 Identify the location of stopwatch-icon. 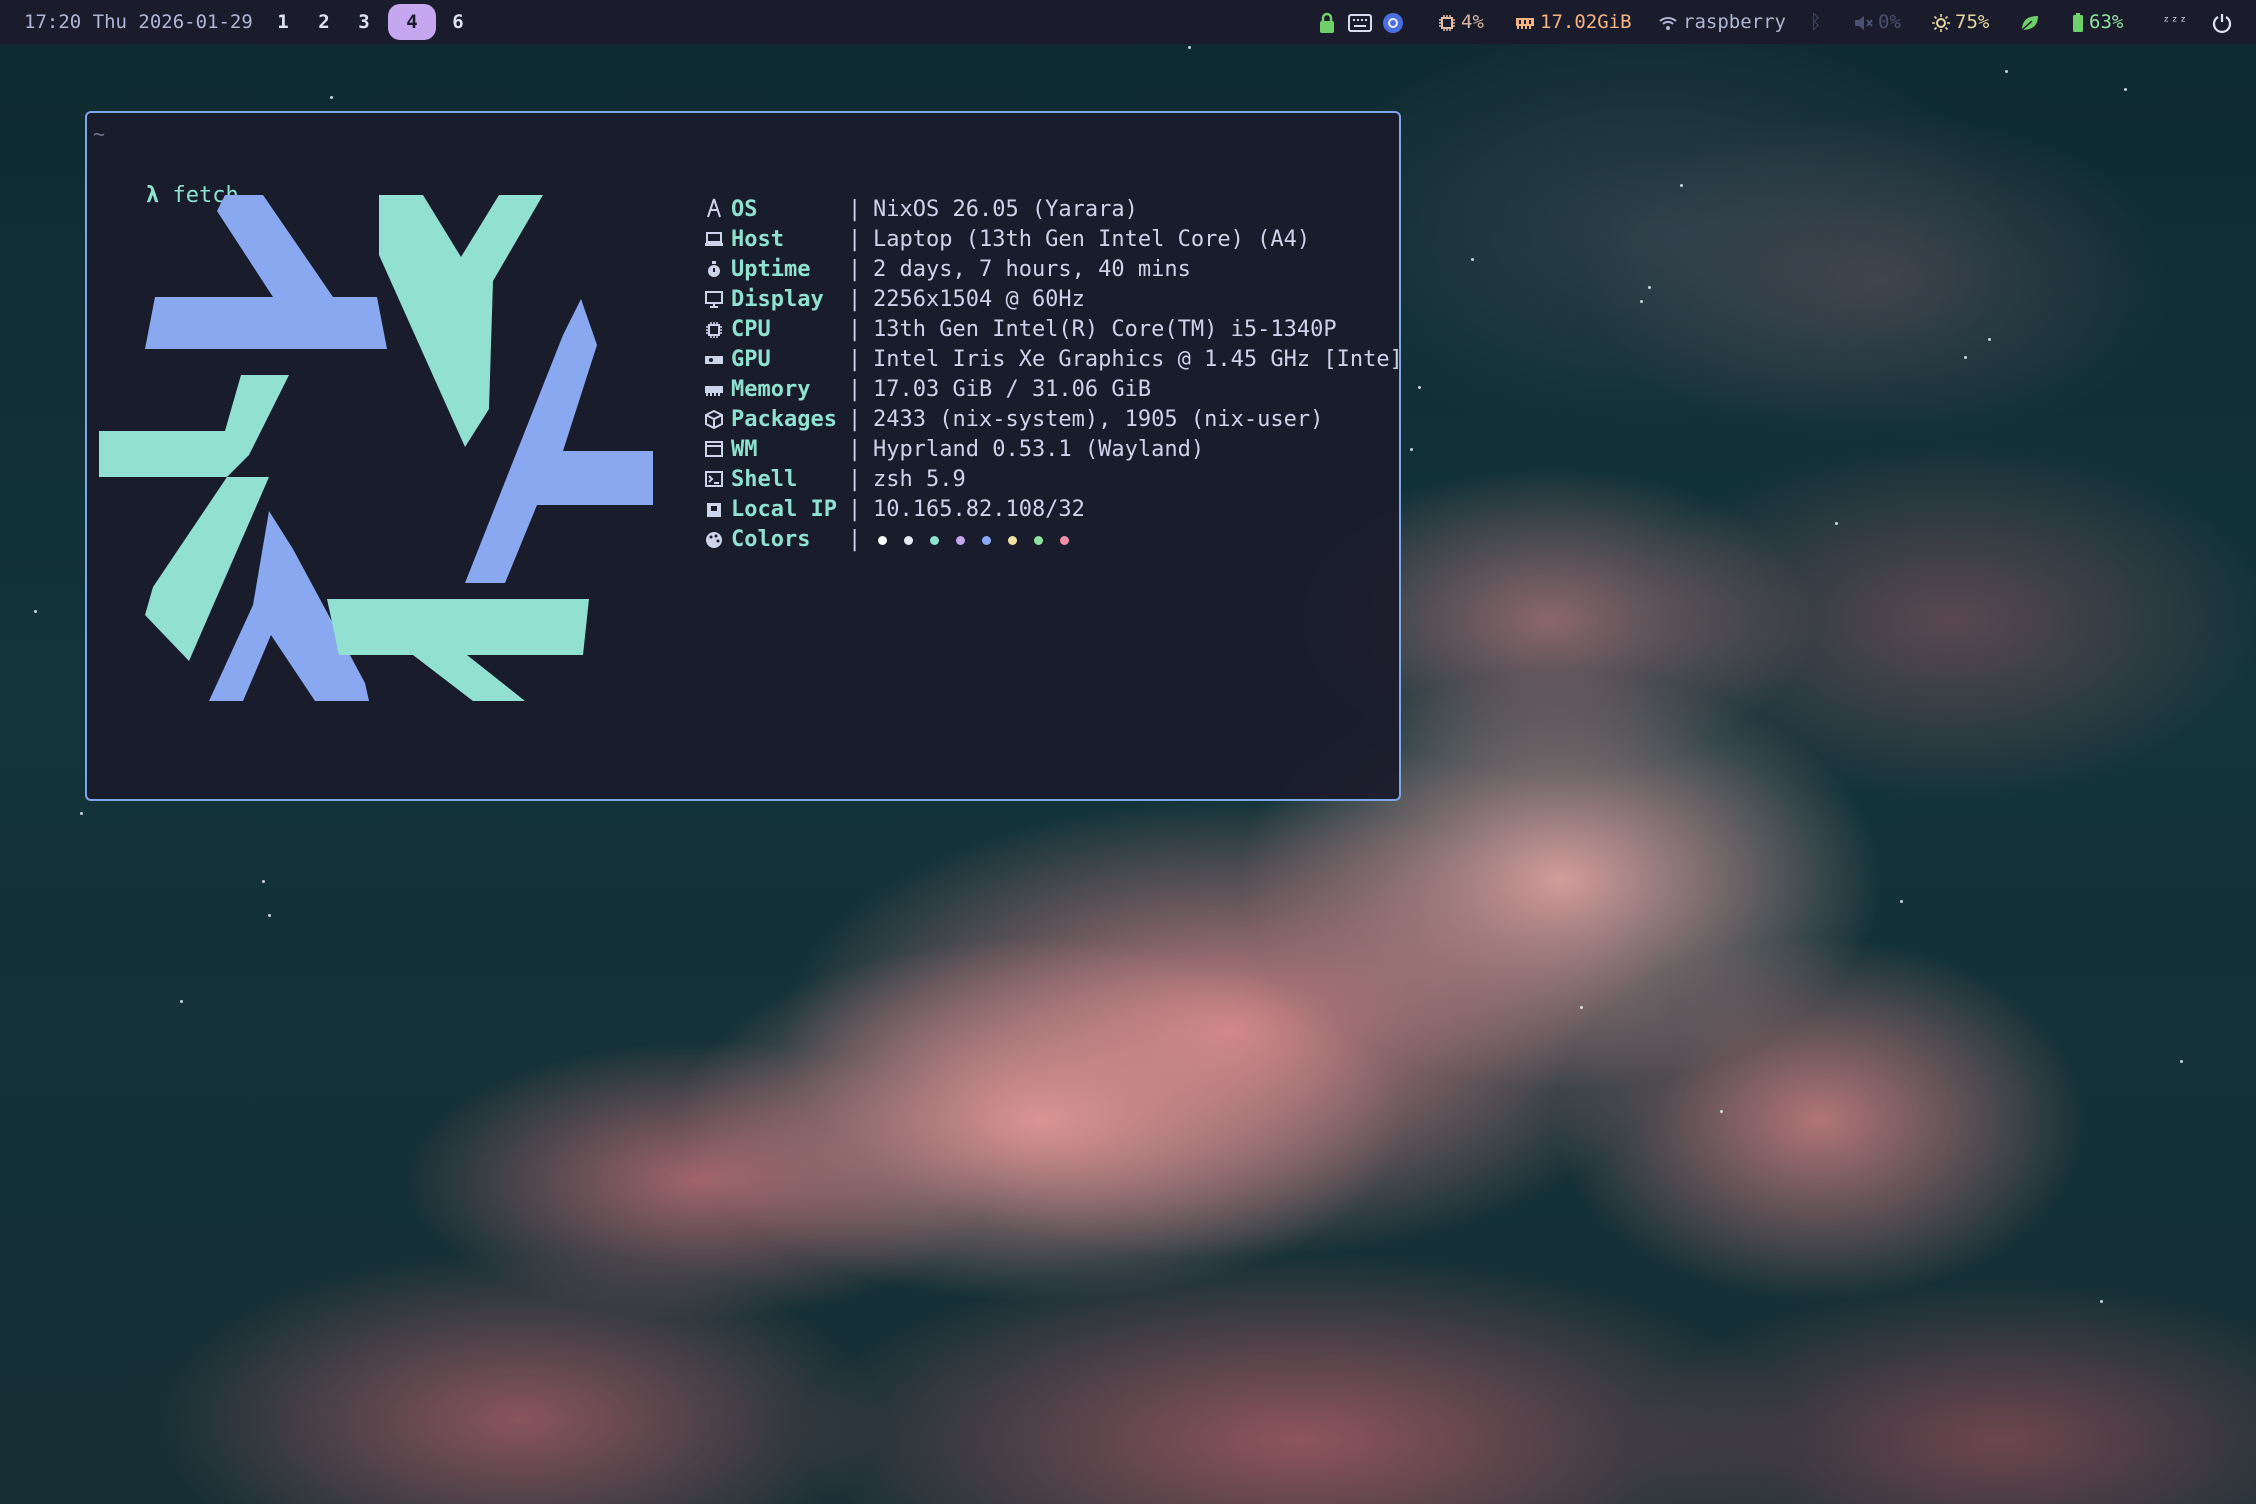
(714, 269).